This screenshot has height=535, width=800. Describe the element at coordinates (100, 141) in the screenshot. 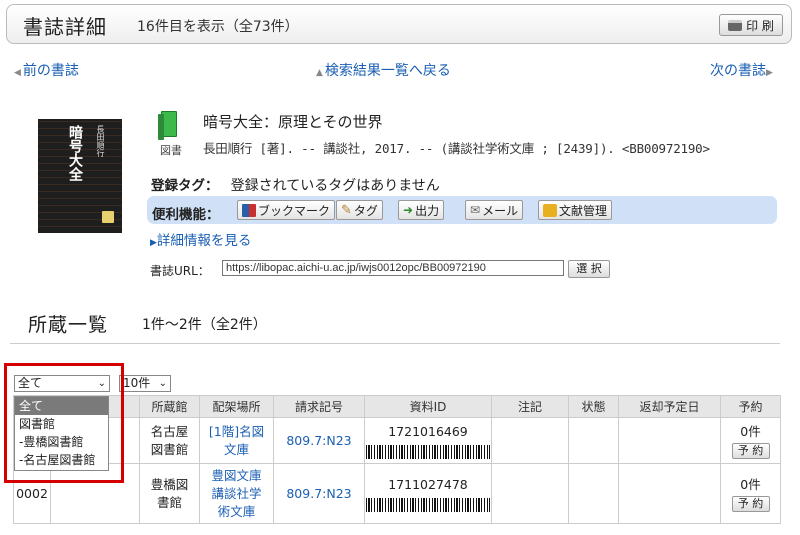

I see `cover-author: 長田順行` at that location.